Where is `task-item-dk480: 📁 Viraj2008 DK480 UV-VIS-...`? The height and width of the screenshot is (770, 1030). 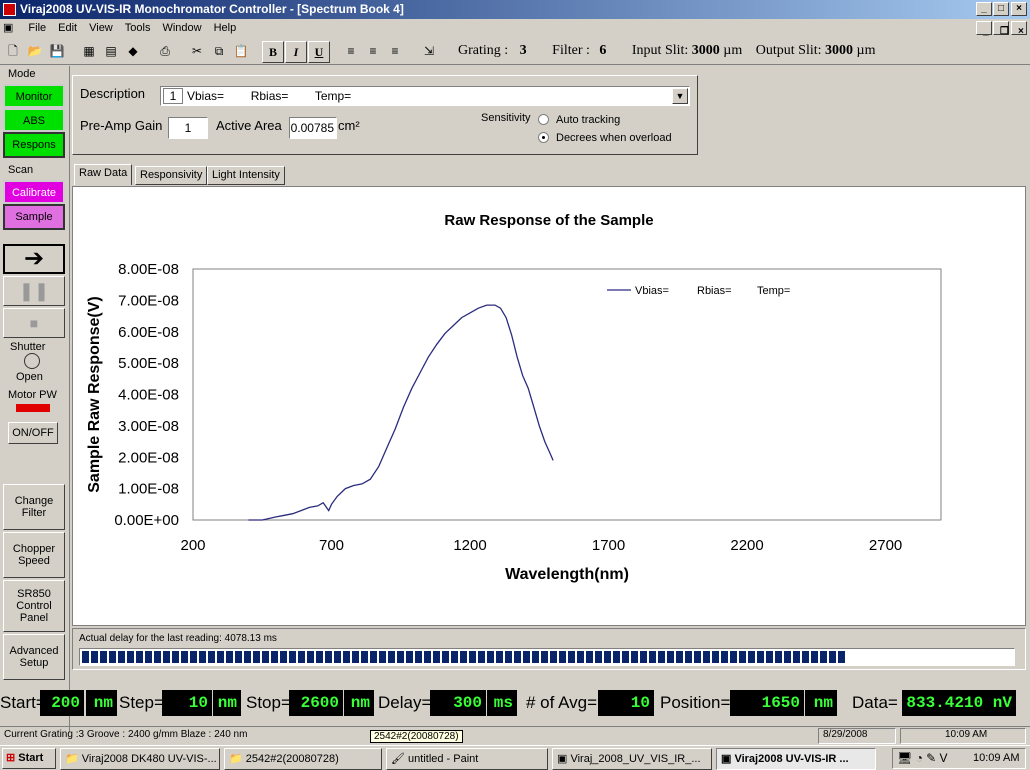
task-item-dk480: 📁 Viraj2008 DK480 UV-VIS-... is located at coordinates (140, 759).